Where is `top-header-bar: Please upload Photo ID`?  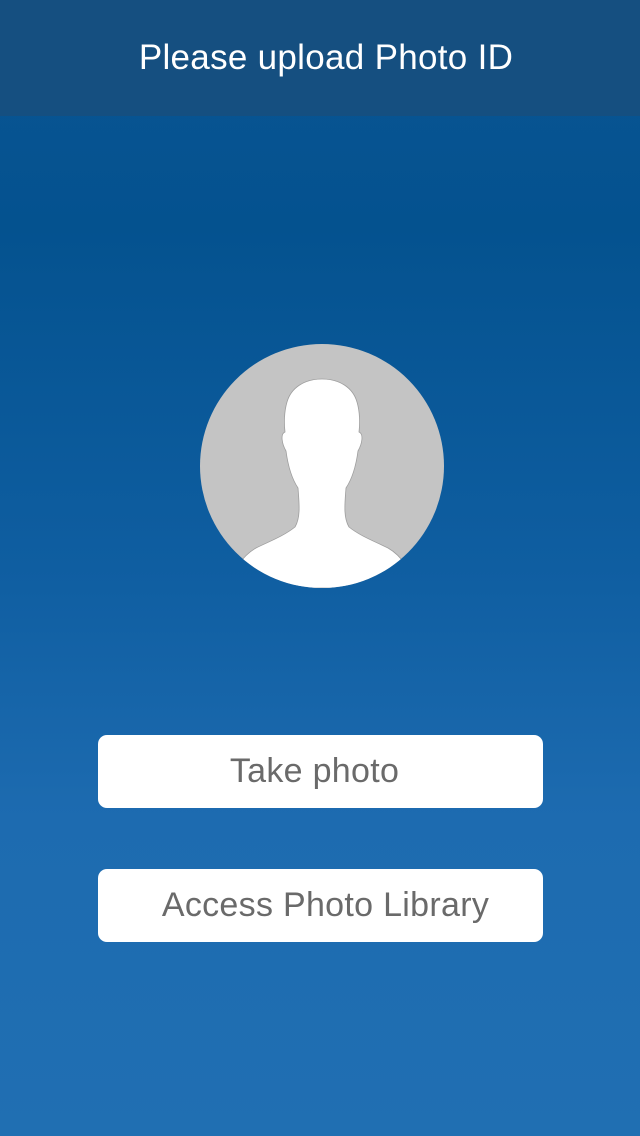
top-header-bar: Please upload Photo ID is located at coordinates (320, 58).